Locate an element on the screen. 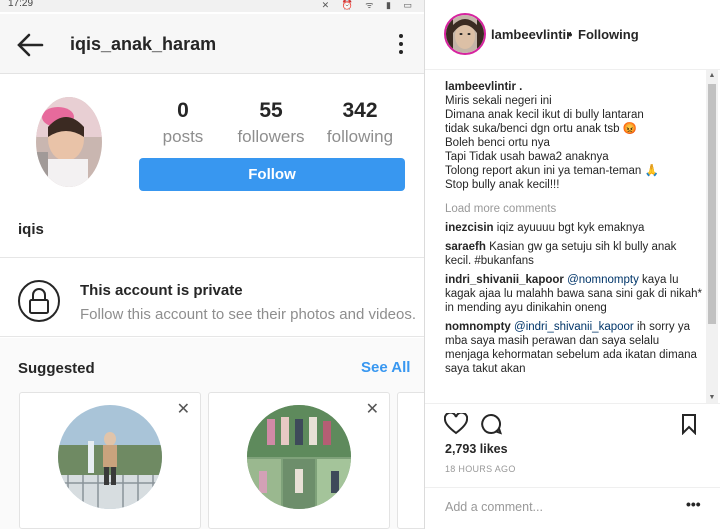 The image size is (720, 529). comment-username: inezcisin is located at coordinates (469, 228).